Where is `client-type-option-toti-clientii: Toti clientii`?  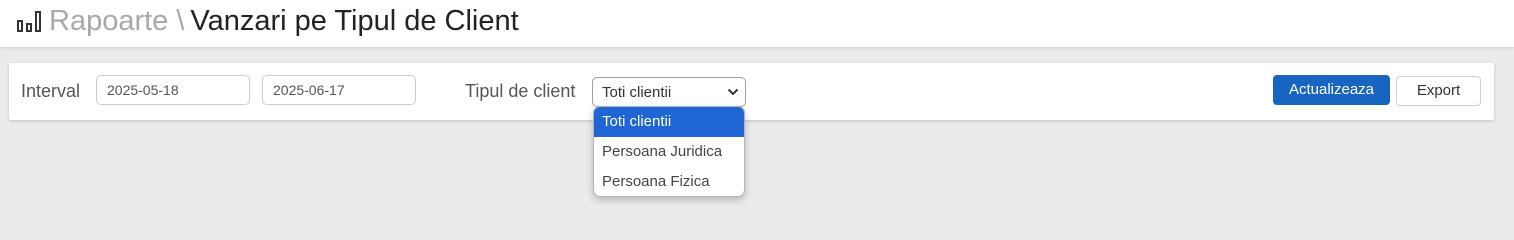
client-type-option-toti-clientii: Toti clientii is located at coordinates (669, 122).